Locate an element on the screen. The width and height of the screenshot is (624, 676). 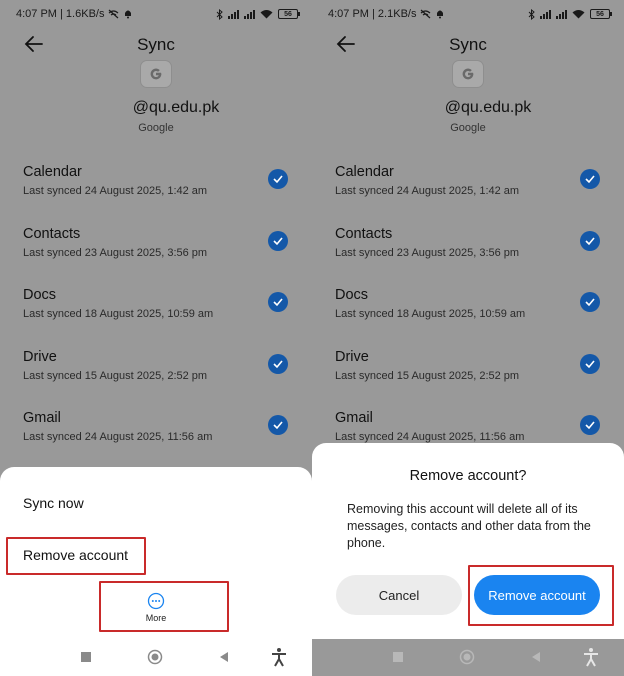
more-icon is located at coordinates (156, 601).